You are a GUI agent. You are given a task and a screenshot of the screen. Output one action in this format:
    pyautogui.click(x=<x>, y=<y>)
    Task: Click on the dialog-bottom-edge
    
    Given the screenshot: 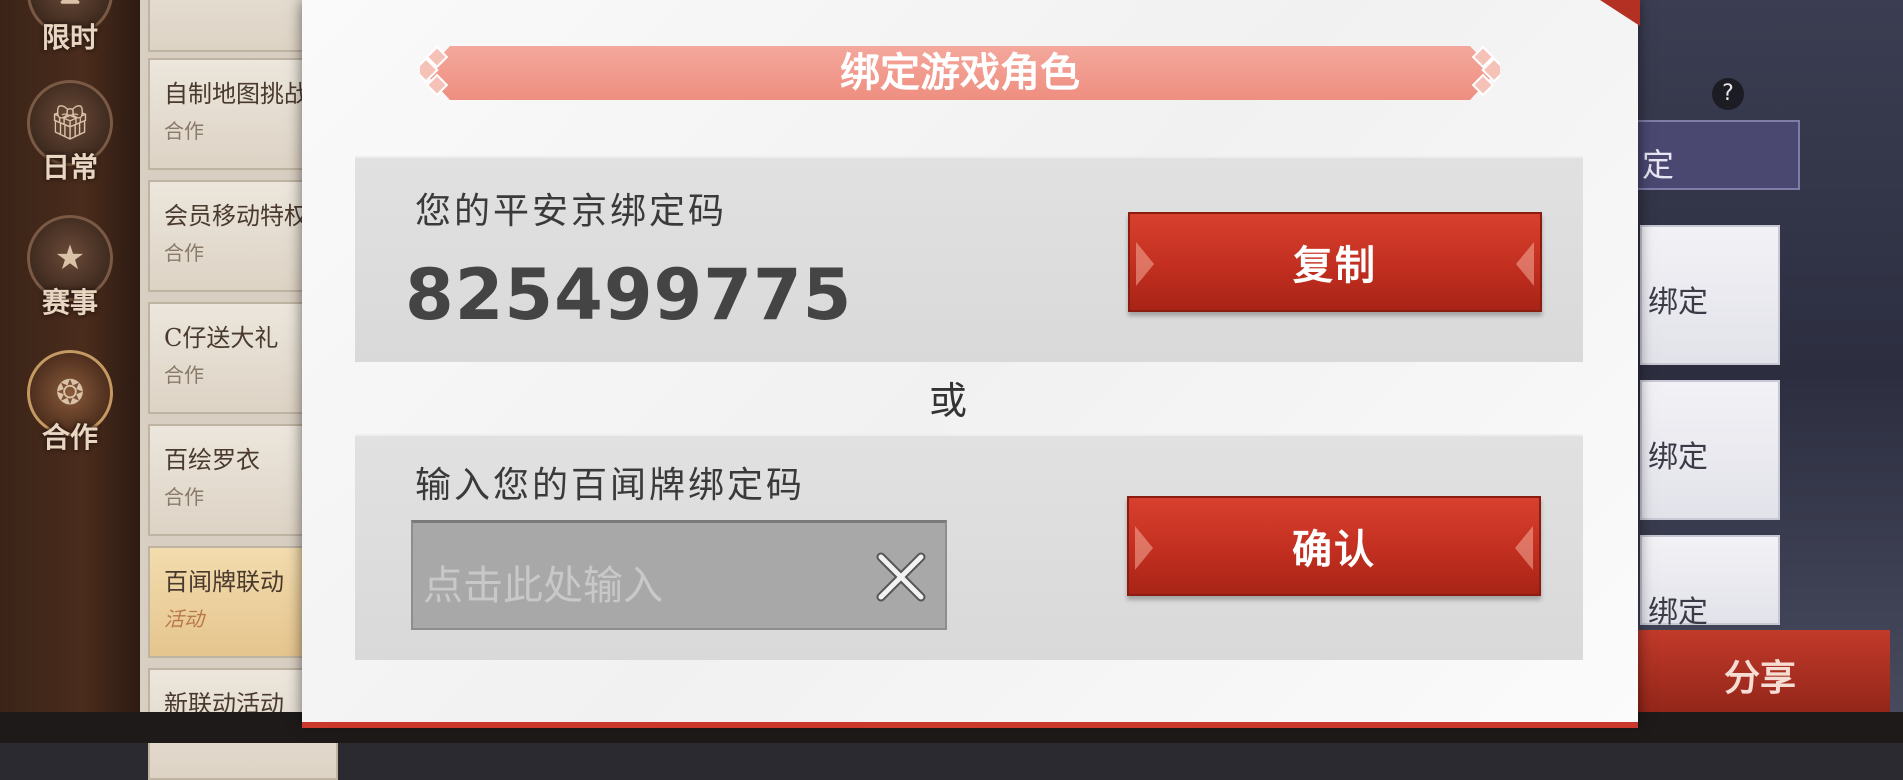 What is the action you would take?
    pyautogui.click(x=970, y=725)
    